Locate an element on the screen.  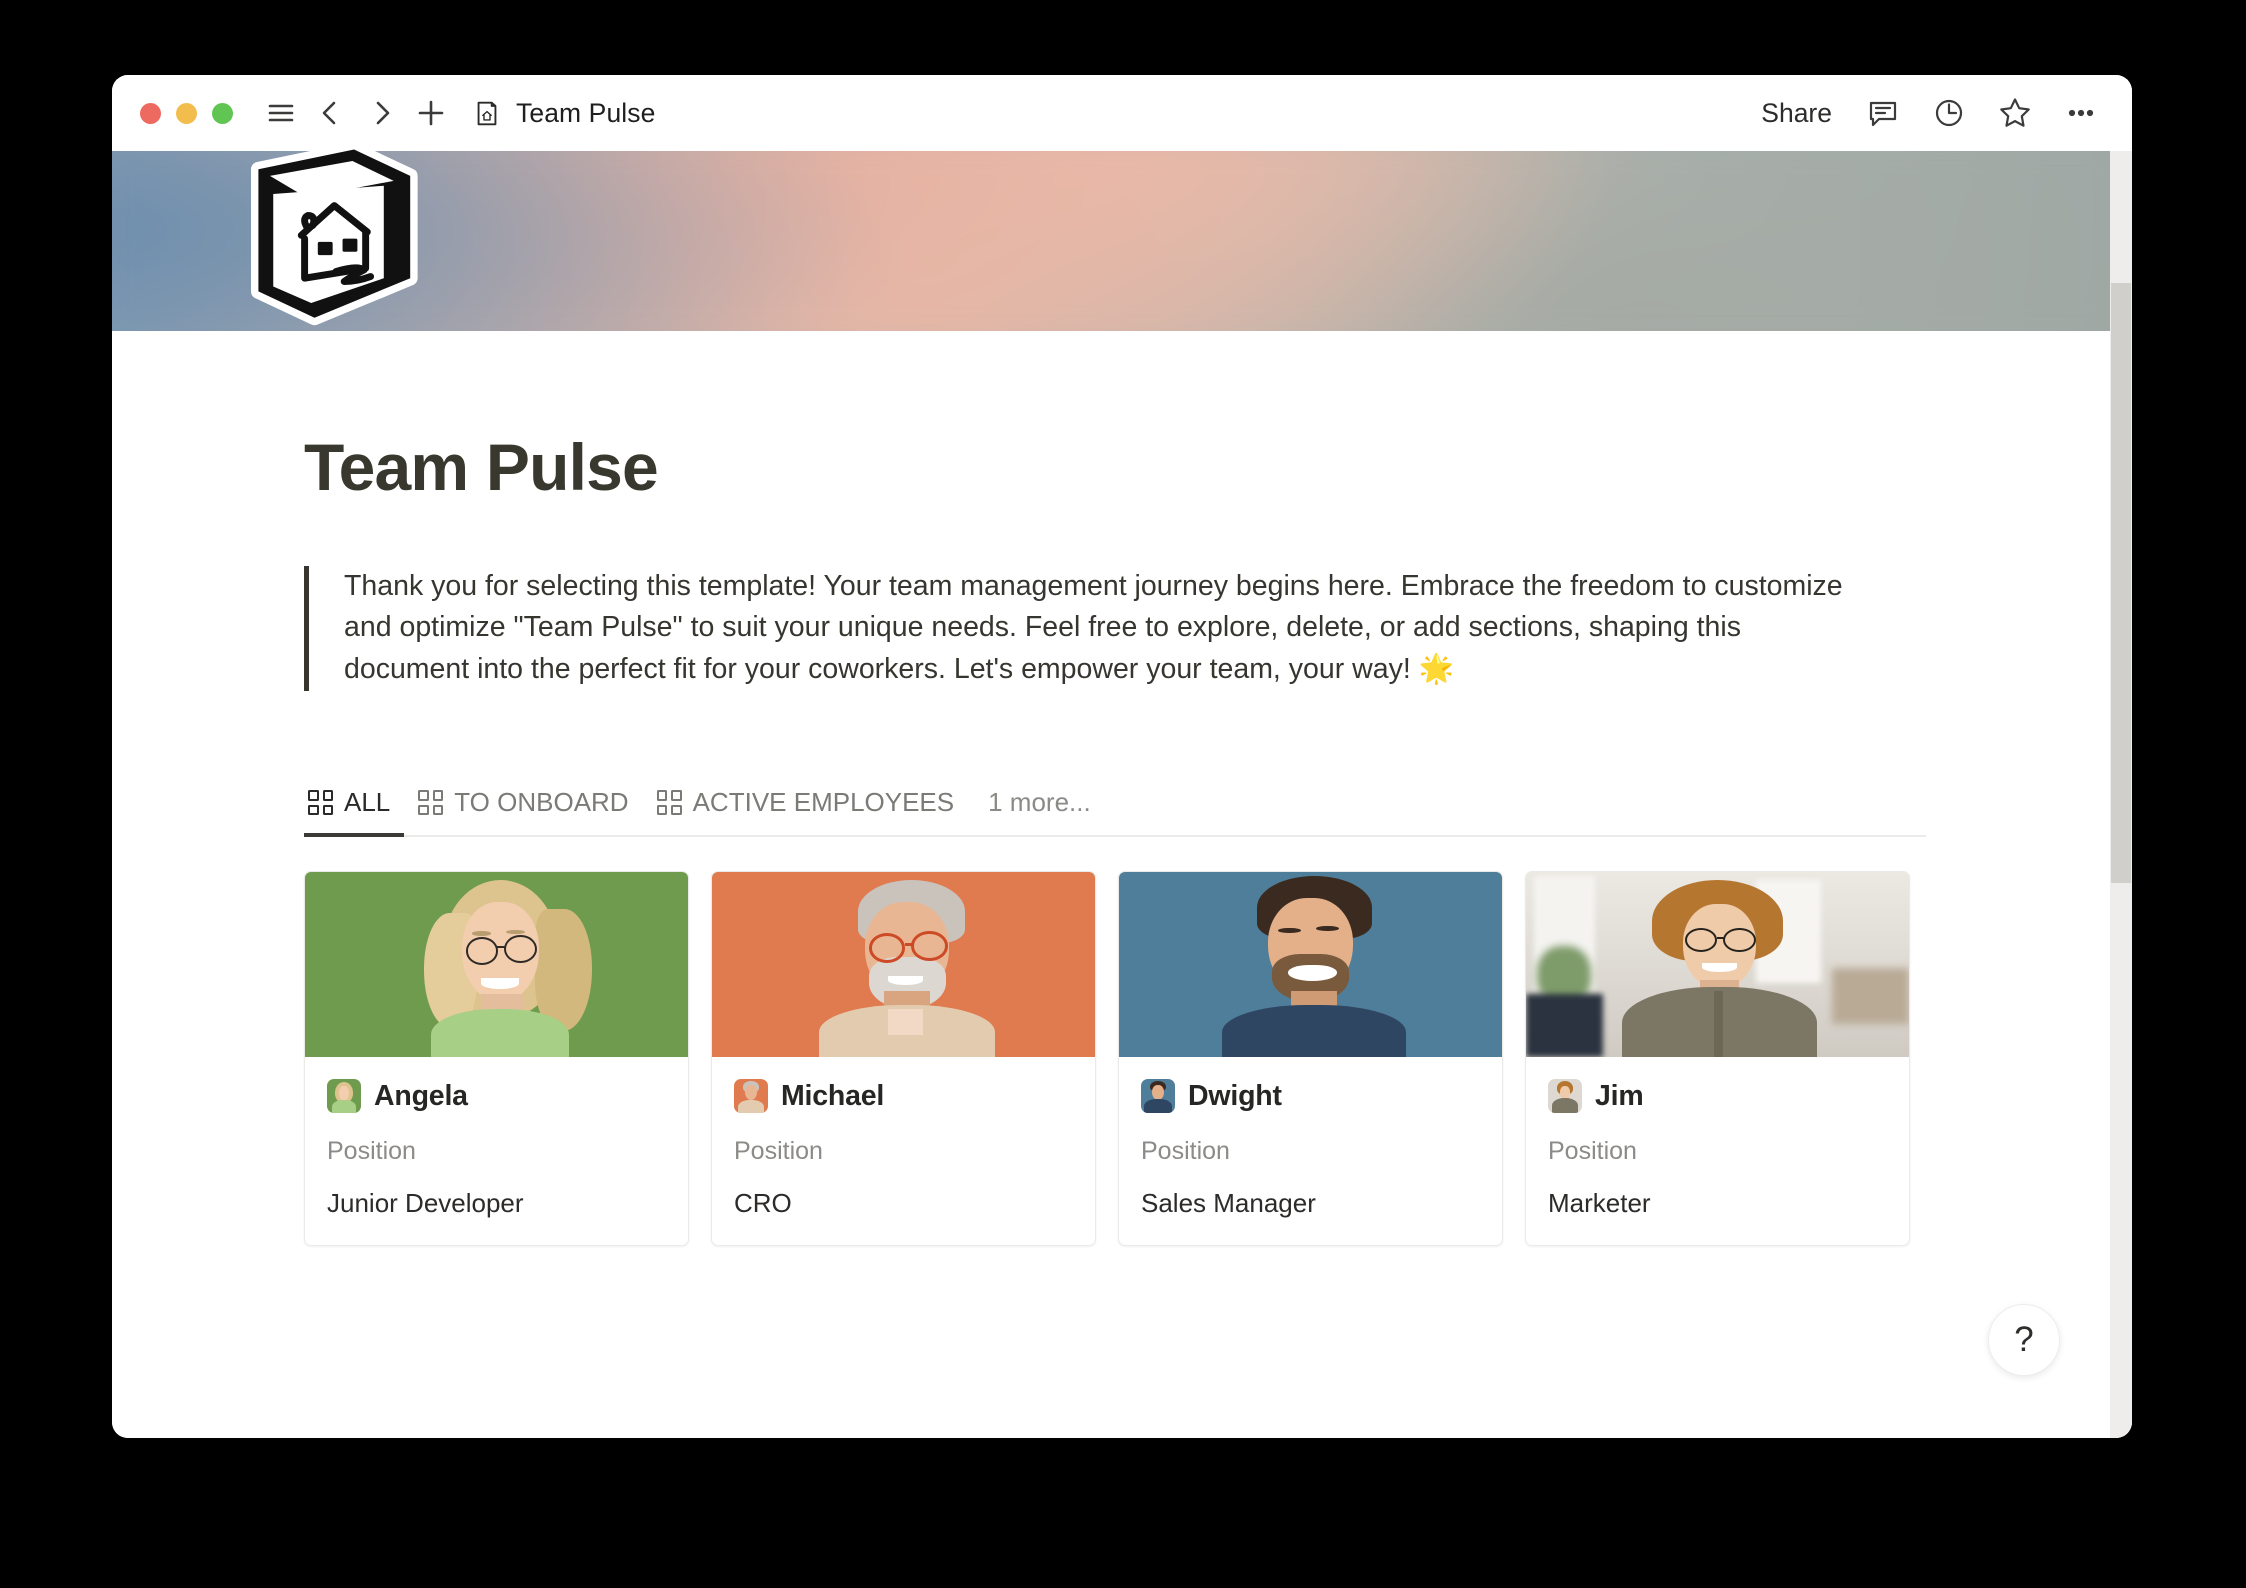
document-title: Team Pulse is located at coordinates (586, 112).